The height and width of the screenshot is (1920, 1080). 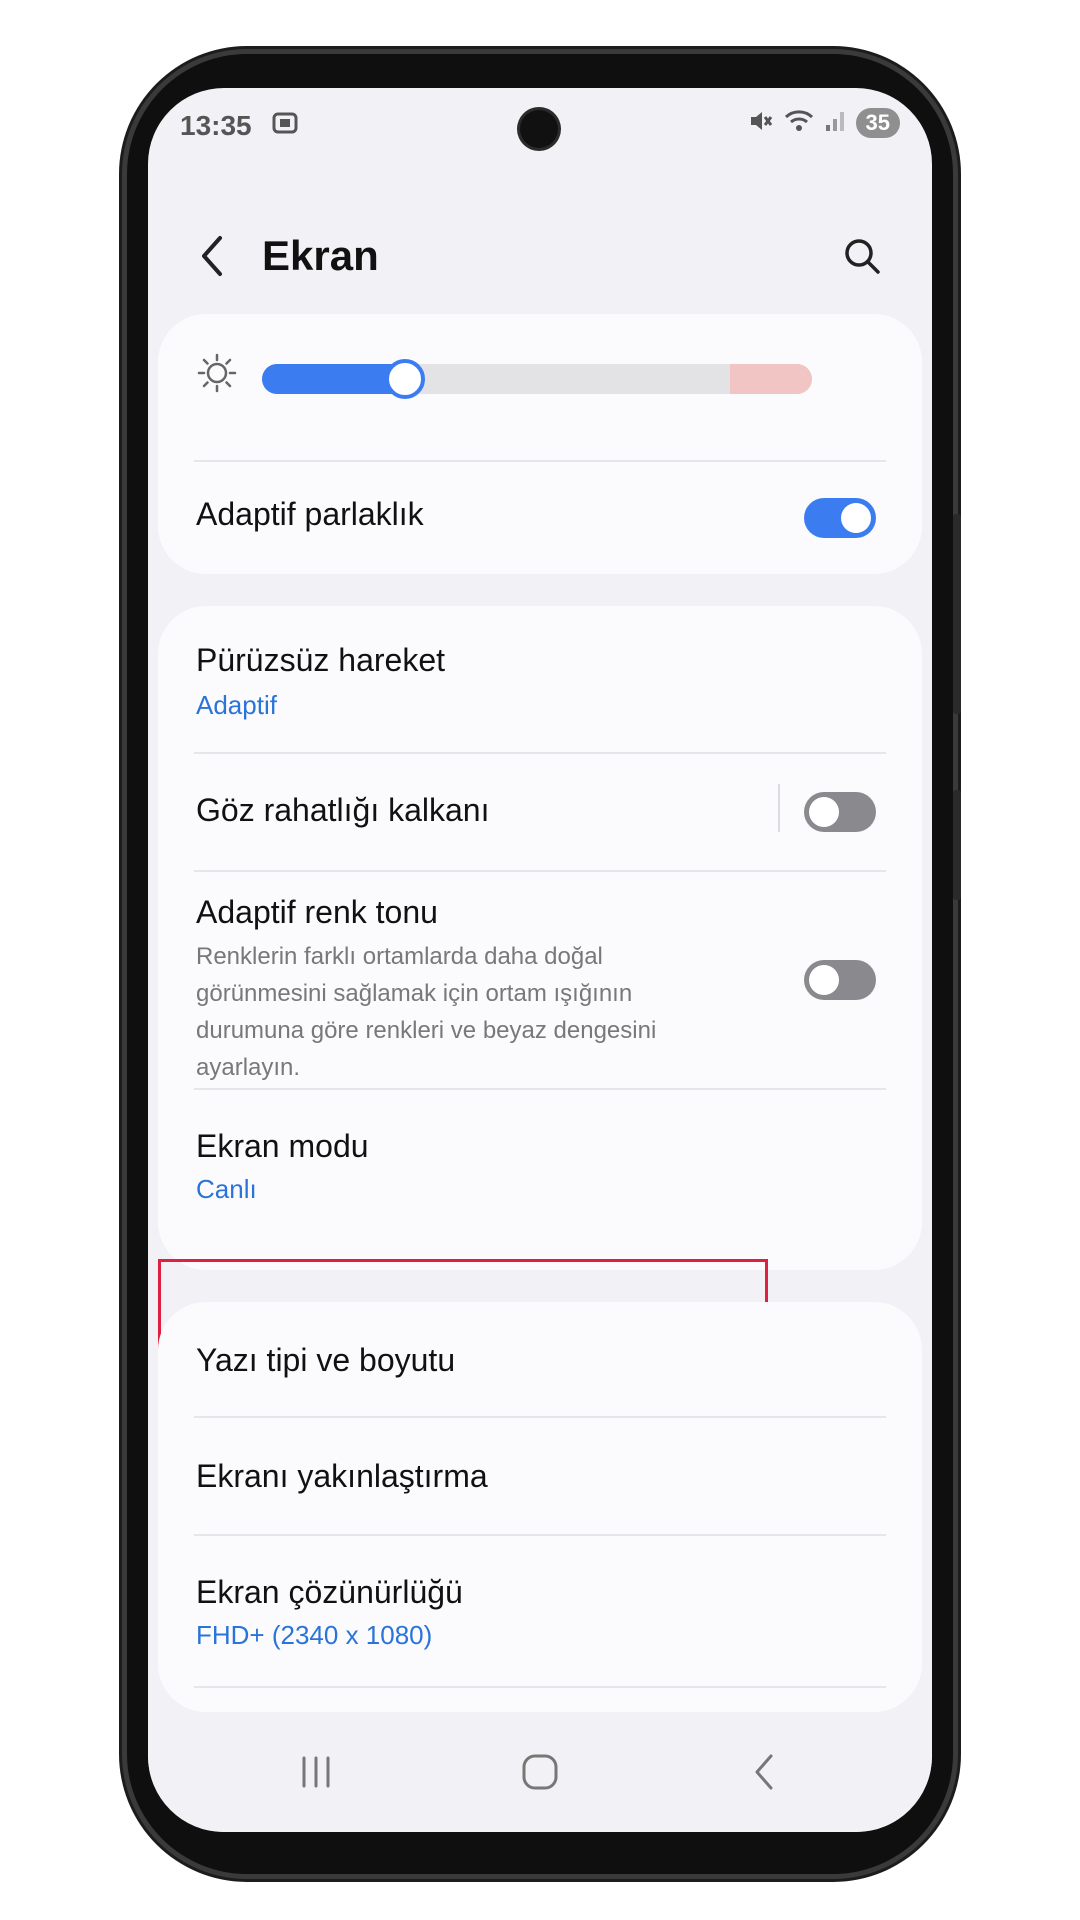 What do you see at coordinates (540, 680) in the screenshot?
I see `smooth-motion-row: Pürüzsüz hareket Adaptif` at bounding box center [540, 680].